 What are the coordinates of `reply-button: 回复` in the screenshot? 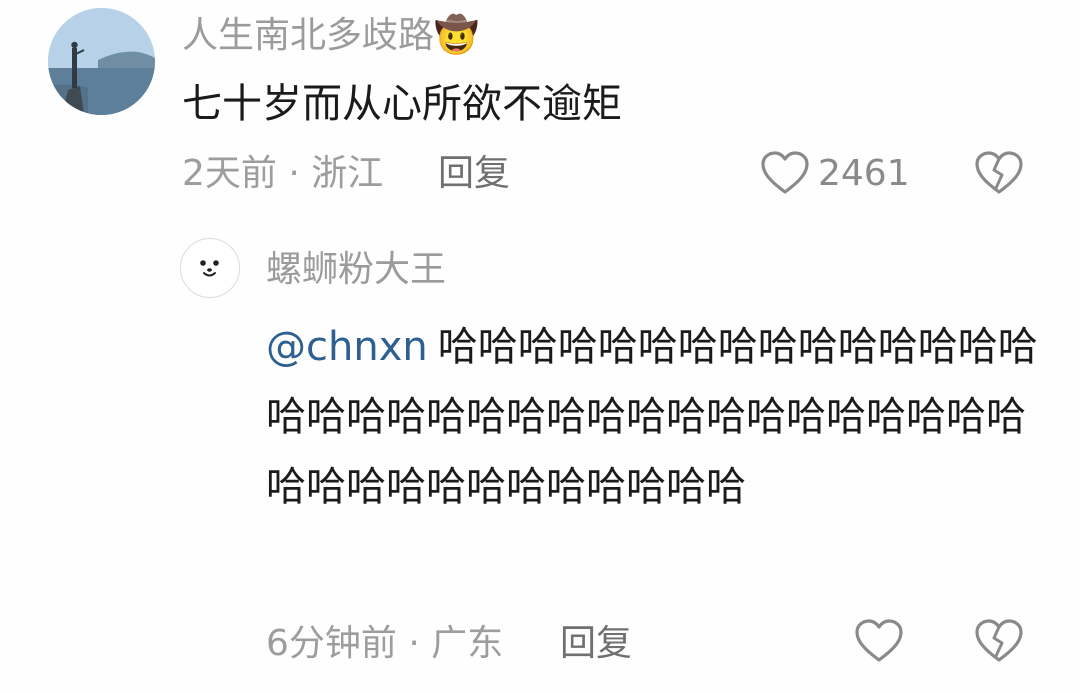 It's located at (474, 174).